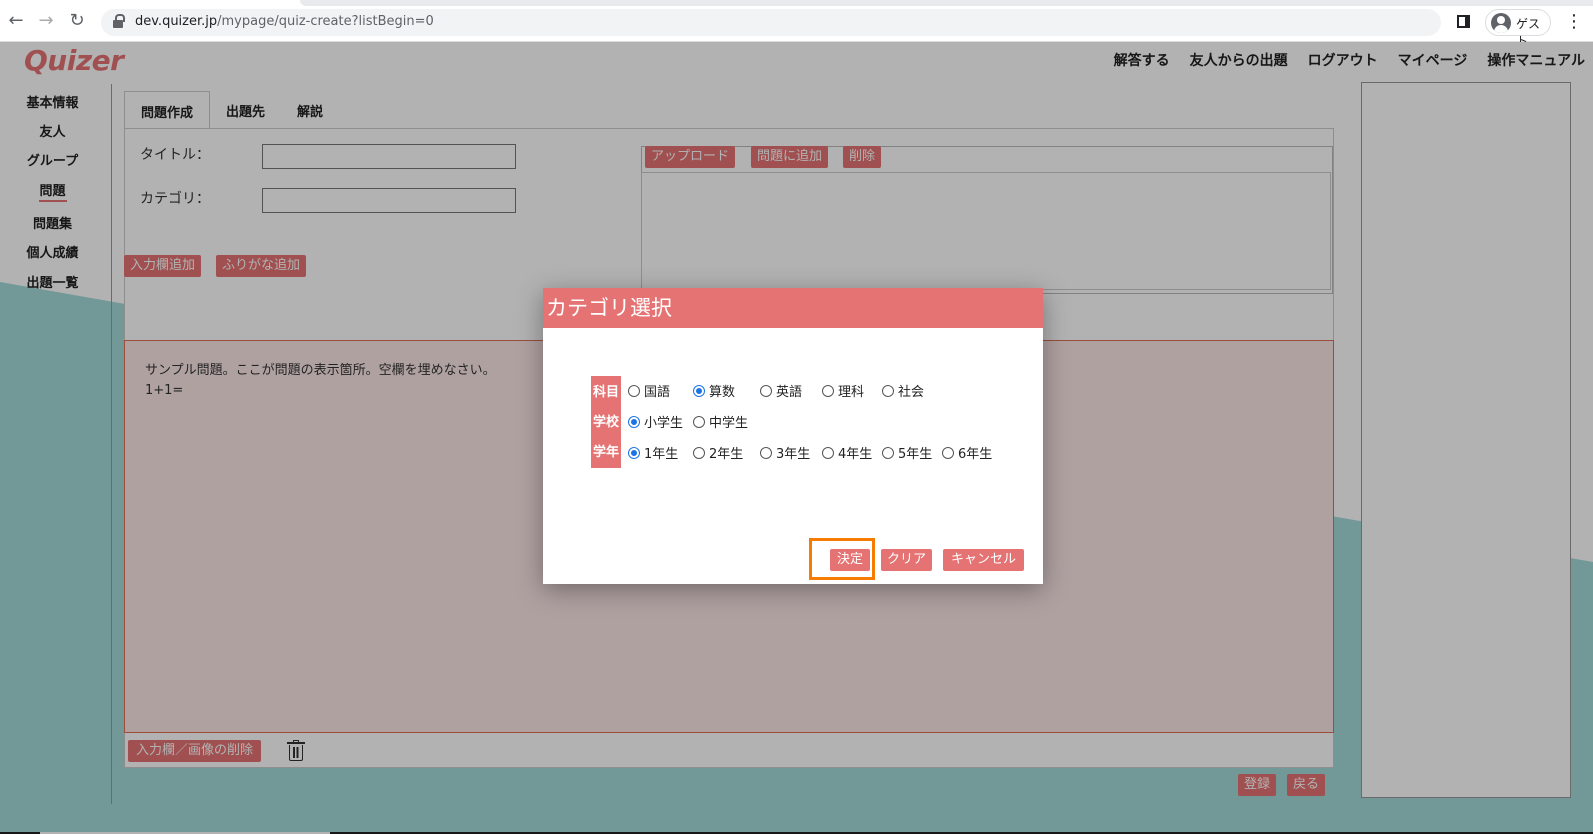 The width and height of the screenshot is (1593, 834). What do you see at coordinates (1574, 21) in the screenshot?
I see `kebab-menu-icon: ⋮` at bounding box center [1574, 21].